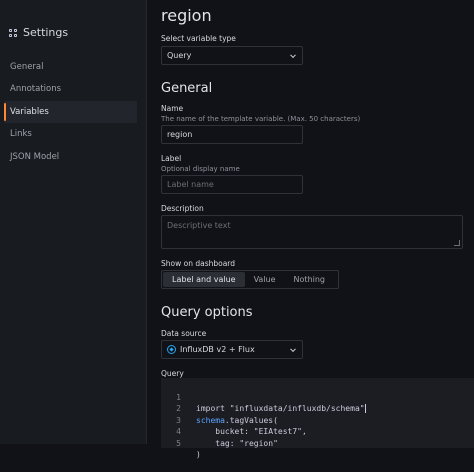 Image resolution: width=474 pixels, height=472 pixels. What do you see at coordinates (232, 184) in the screenshot?
I see `label-input: Label name` at bounding box center [232, 184].